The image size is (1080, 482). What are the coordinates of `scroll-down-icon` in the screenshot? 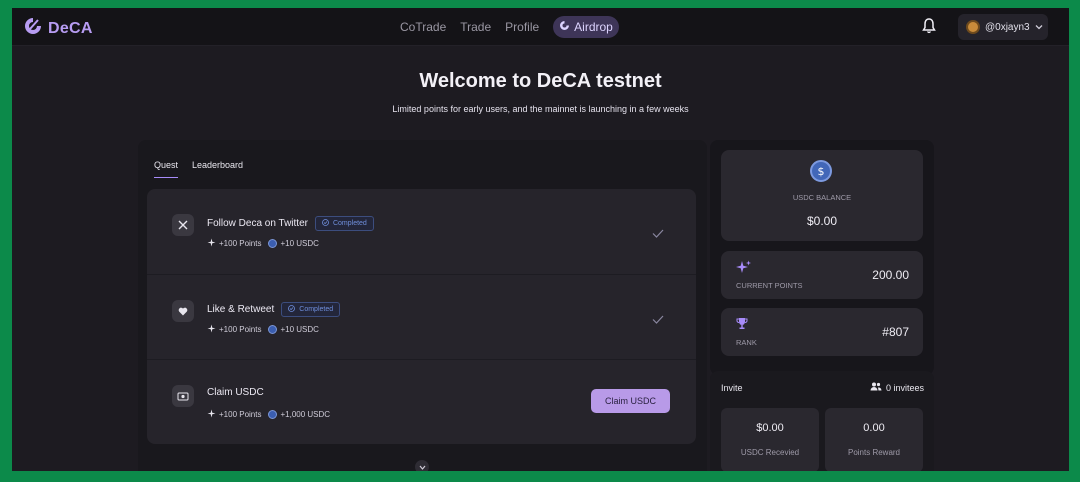 It's located at (422, 465).